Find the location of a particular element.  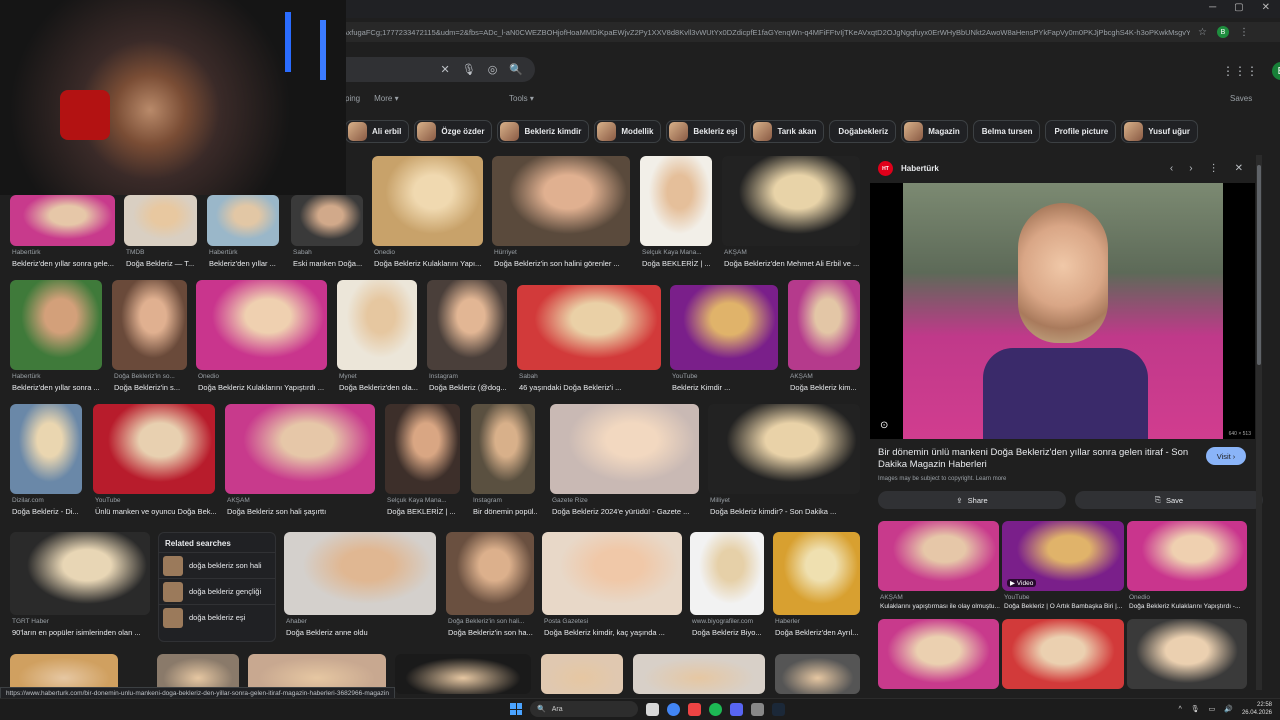

maximize-icon: ▢ is located at coordinates (1238, 7).